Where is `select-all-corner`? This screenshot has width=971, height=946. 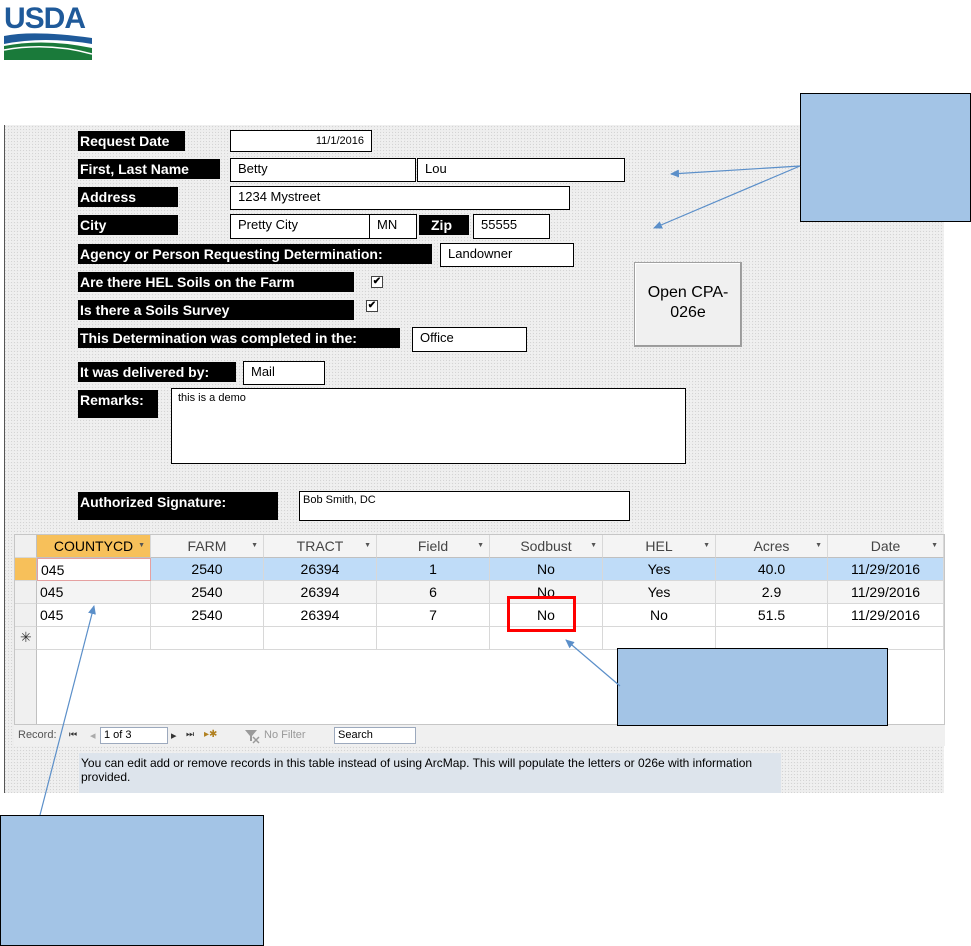
select-all-corner is located at coordinates (26, 546).